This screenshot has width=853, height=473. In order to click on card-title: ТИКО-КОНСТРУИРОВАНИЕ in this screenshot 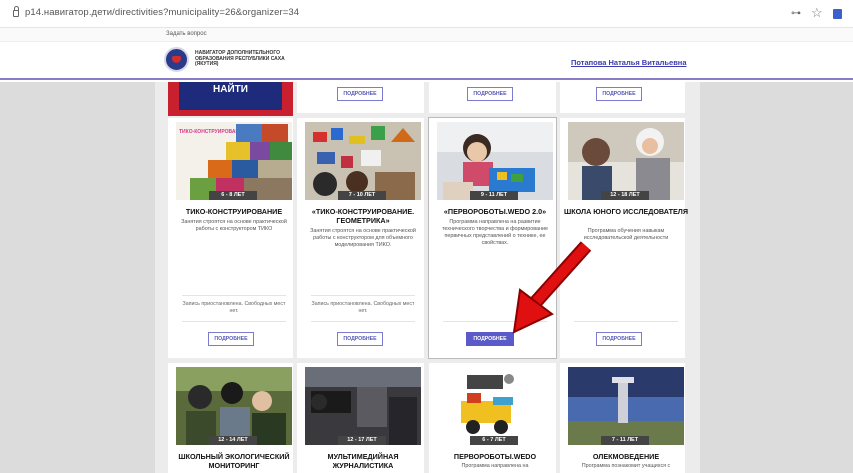, I will do `click(234, 211)`.